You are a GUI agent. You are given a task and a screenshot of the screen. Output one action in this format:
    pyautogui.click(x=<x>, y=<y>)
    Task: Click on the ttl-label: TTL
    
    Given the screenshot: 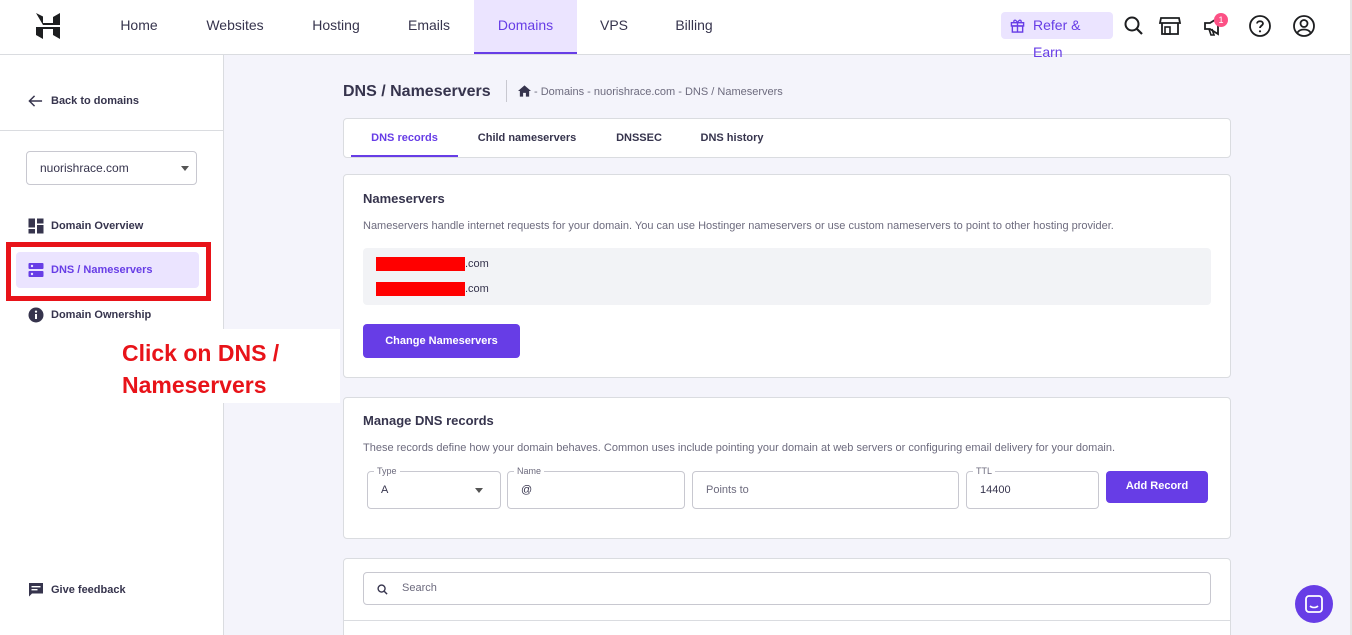 What is the action you would take?
    pyautogui.click(x=984, y=471)
    